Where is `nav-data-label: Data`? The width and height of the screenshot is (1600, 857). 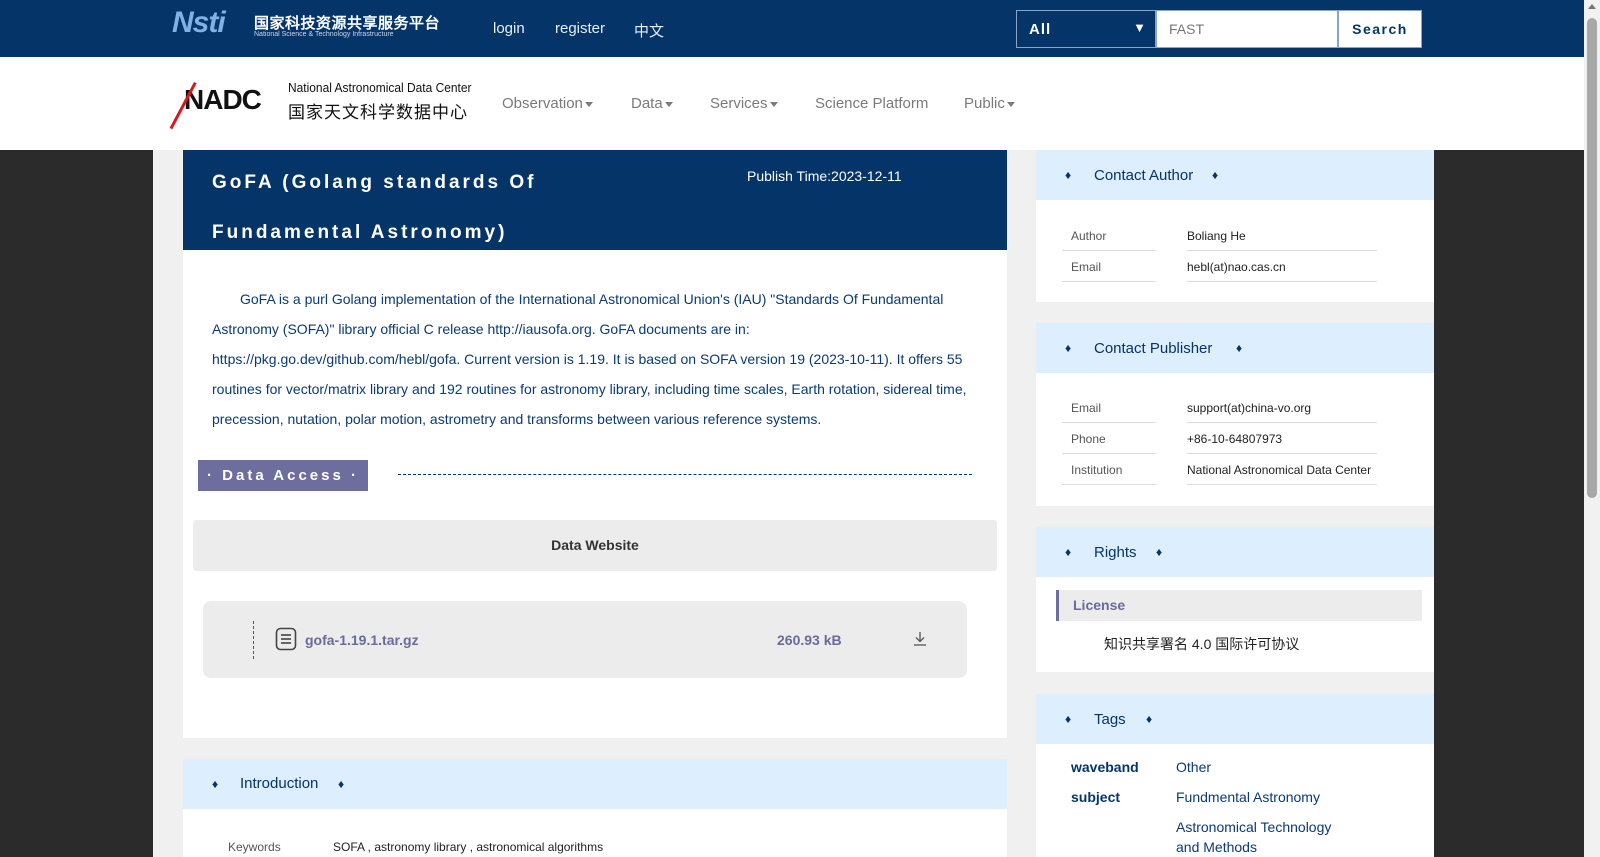
nav-data-label: Data is located at coordinates (647, 103).